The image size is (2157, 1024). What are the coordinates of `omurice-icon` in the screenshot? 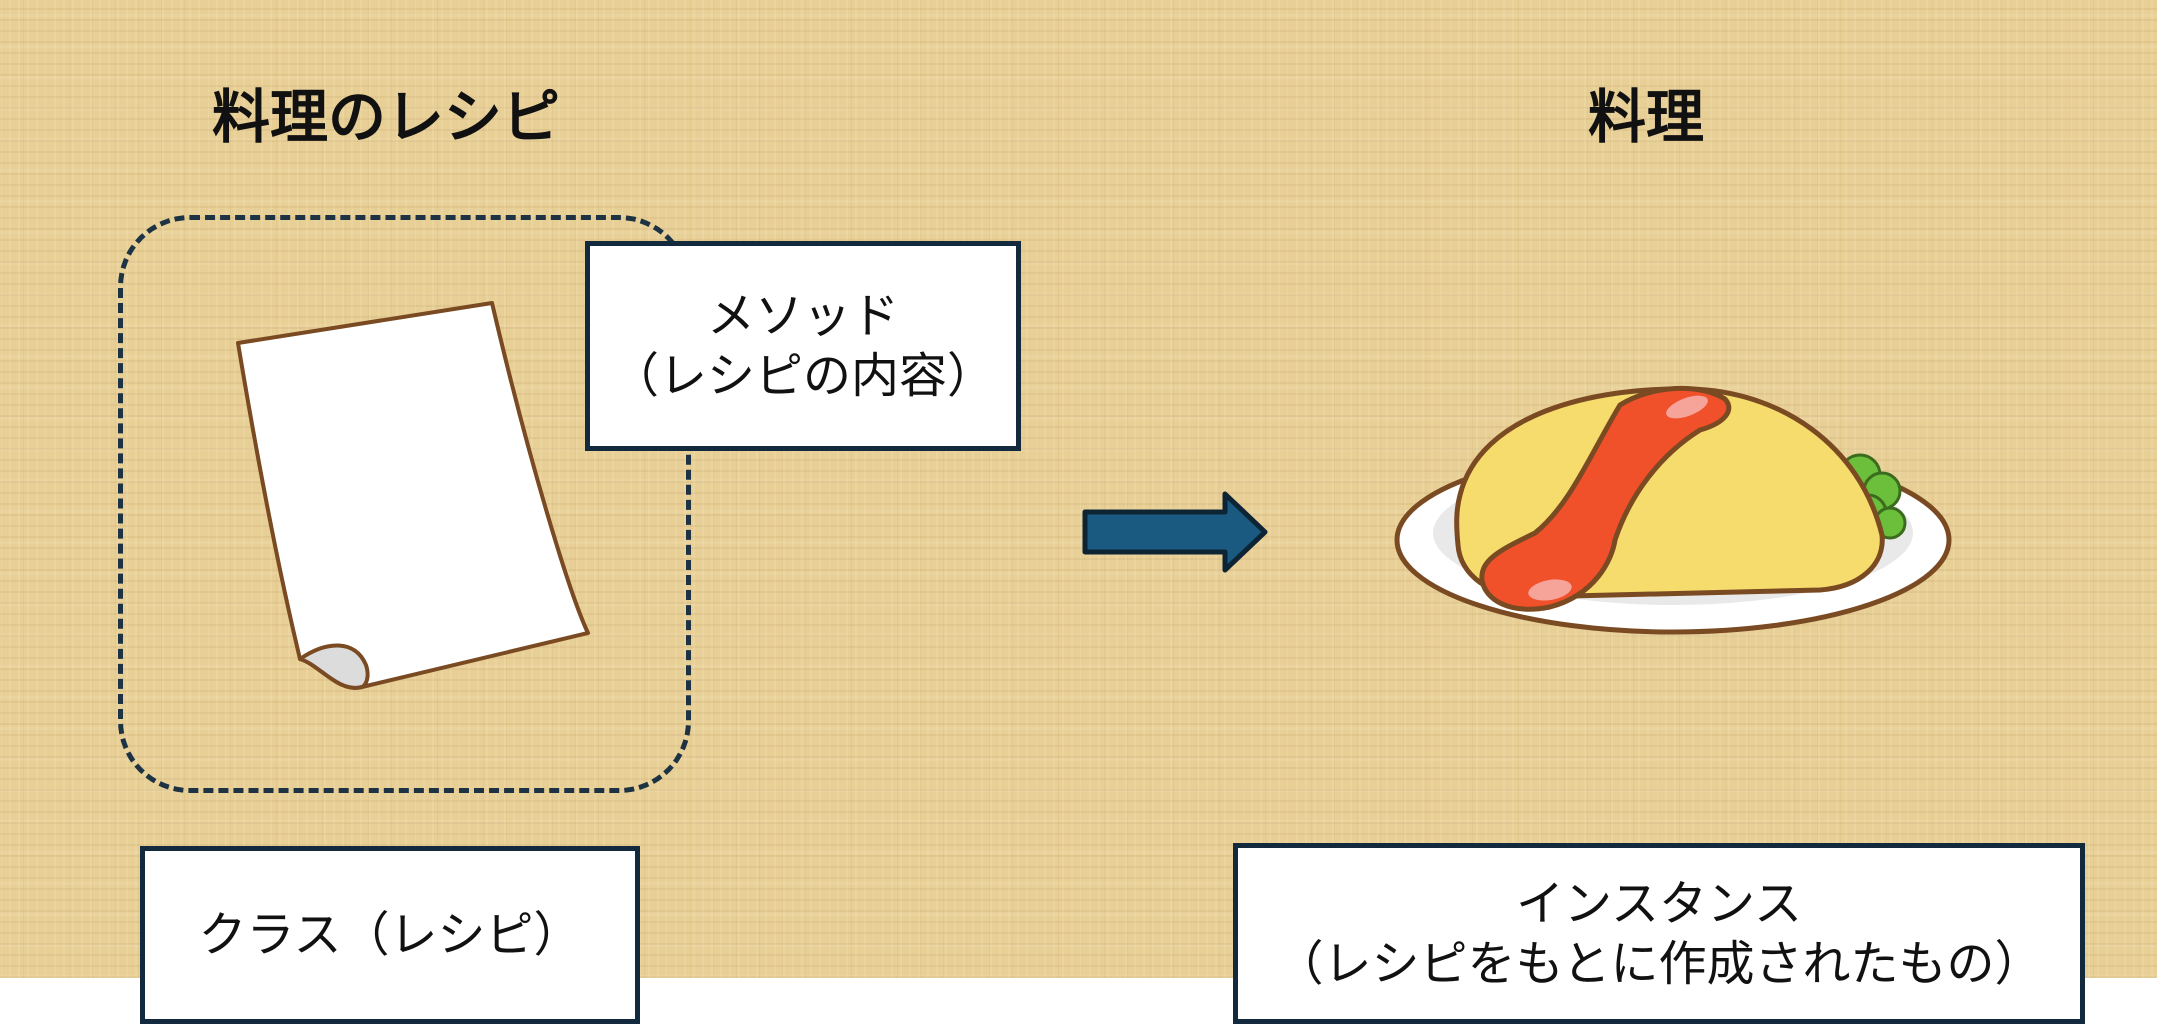 It's located at (1673, 510).